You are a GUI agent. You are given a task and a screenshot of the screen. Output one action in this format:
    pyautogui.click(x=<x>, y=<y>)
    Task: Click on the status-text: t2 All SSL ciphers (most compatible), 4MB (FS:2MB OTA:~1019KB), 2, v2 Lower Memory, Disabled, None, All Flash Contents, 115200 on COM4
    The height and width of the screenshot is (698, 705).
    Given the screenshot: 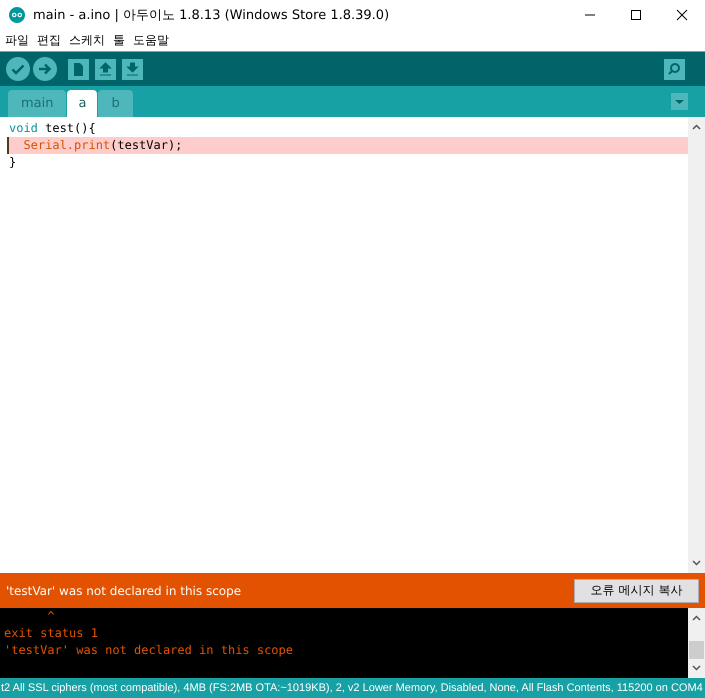 What is the action you would take?
    pyautogui.click(x=352, y=688)
    